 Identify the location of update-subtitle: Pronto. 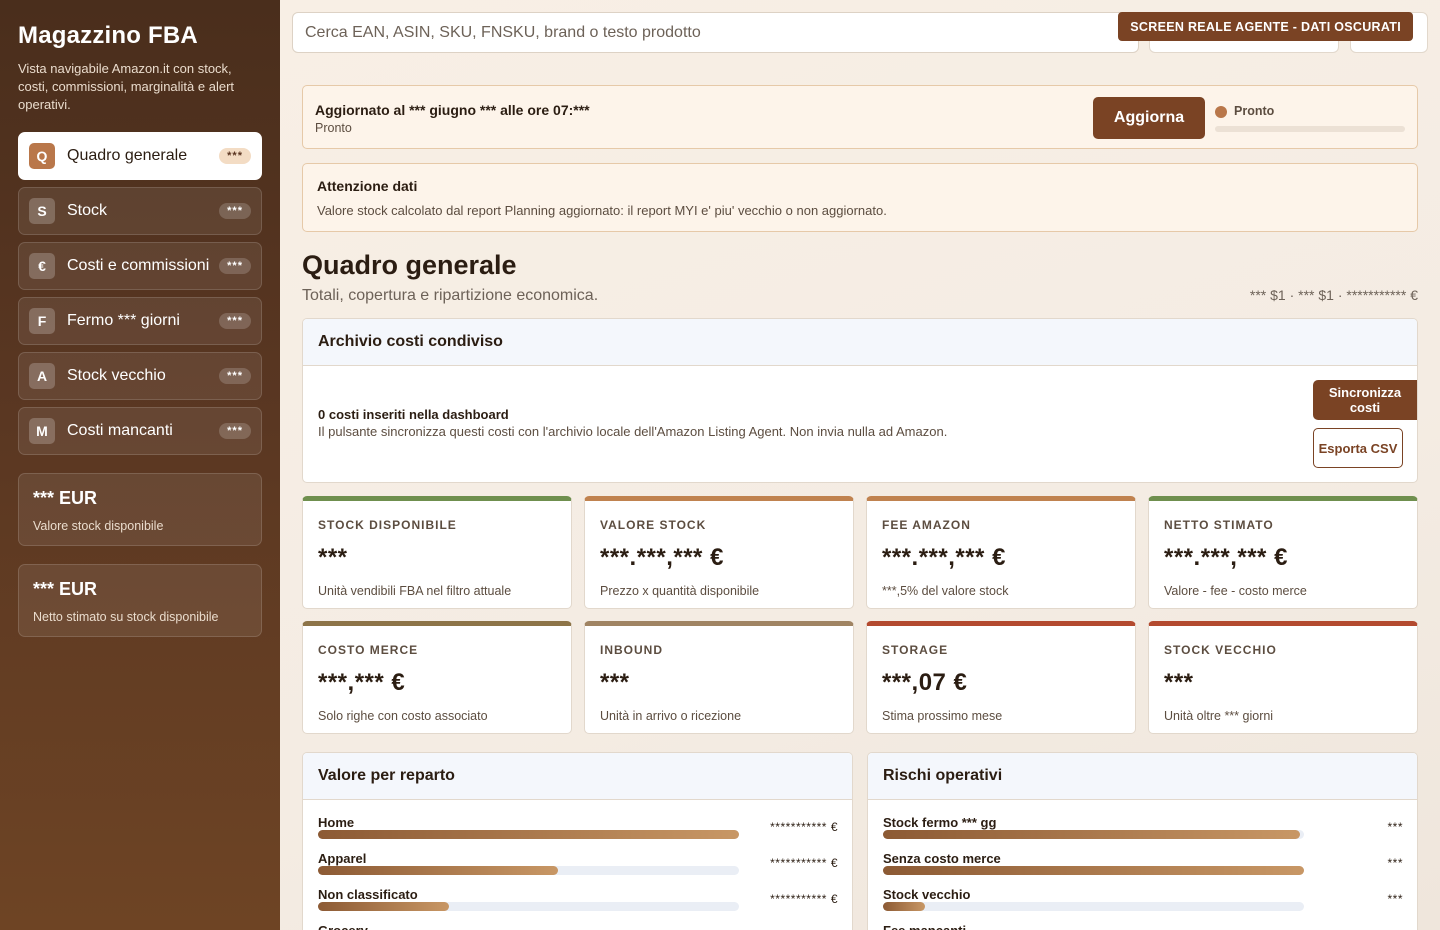
(333, 128).